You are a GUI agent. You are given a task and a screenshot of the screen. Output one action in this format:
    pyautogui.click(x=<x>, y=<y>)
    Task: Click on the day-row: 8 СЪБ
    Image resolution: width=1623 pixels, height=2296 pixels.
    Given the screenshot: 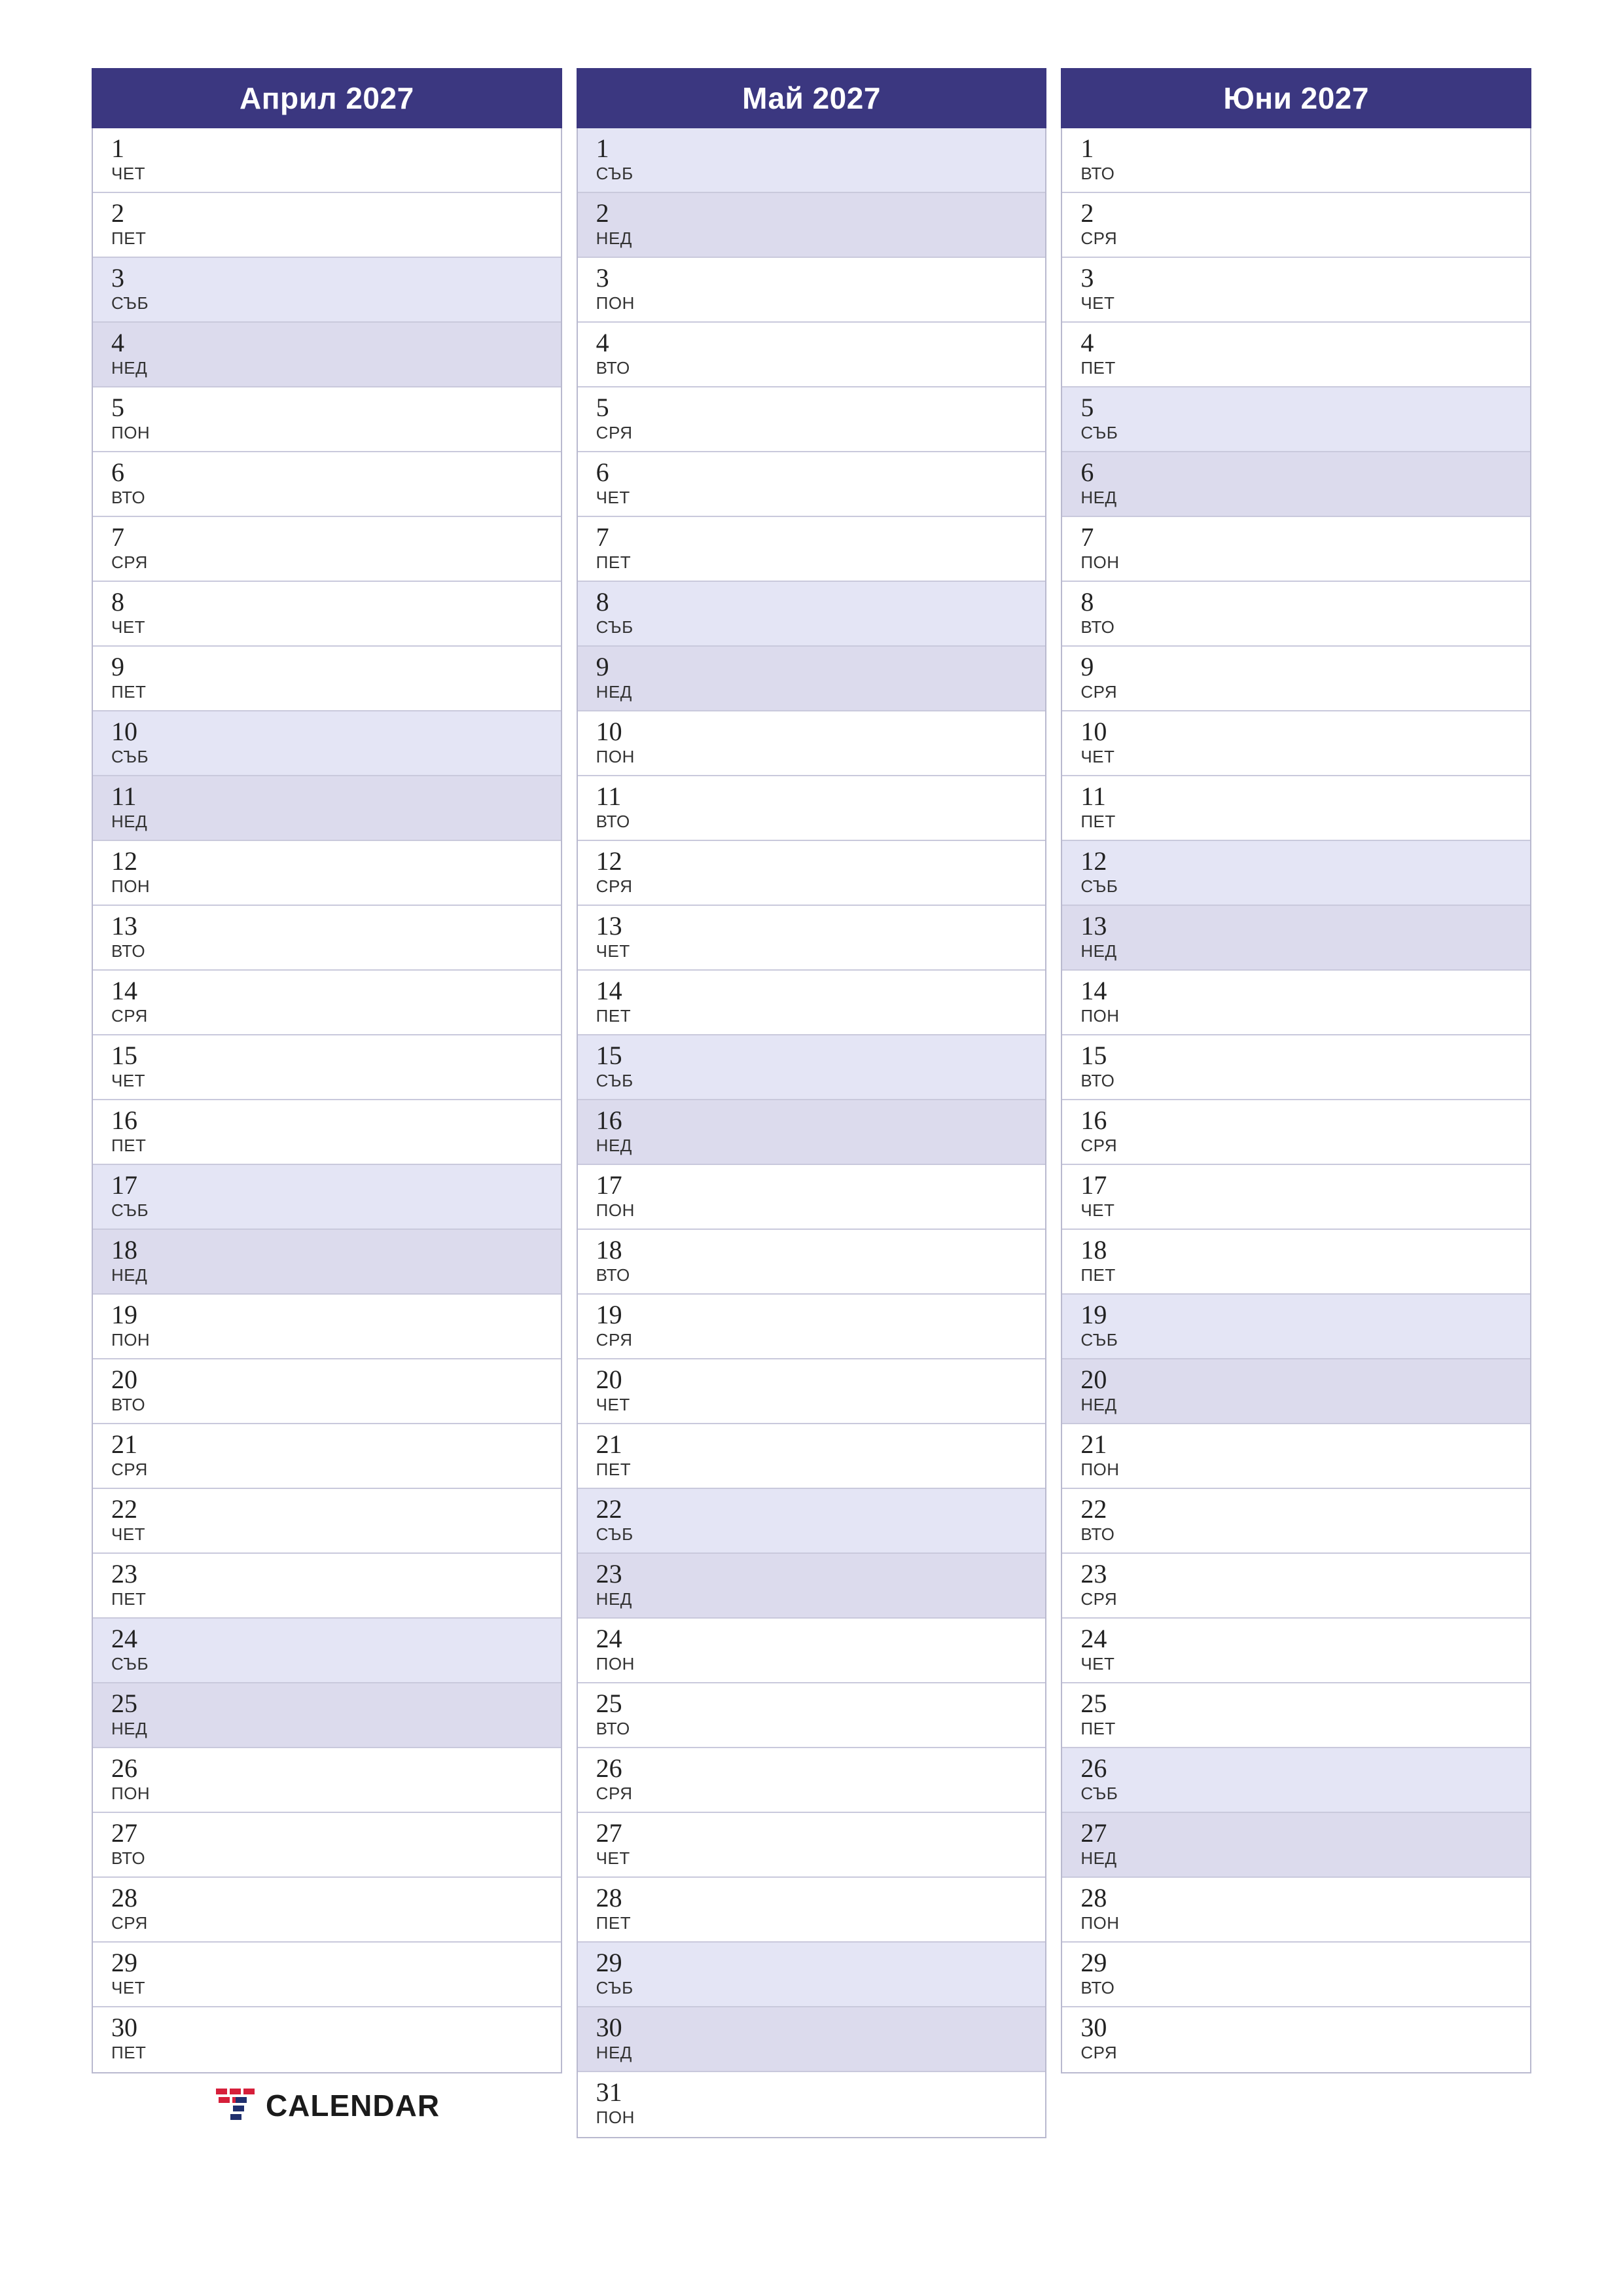 What is the action you would take?
    pyautogui.click(x=811, y=614)
    